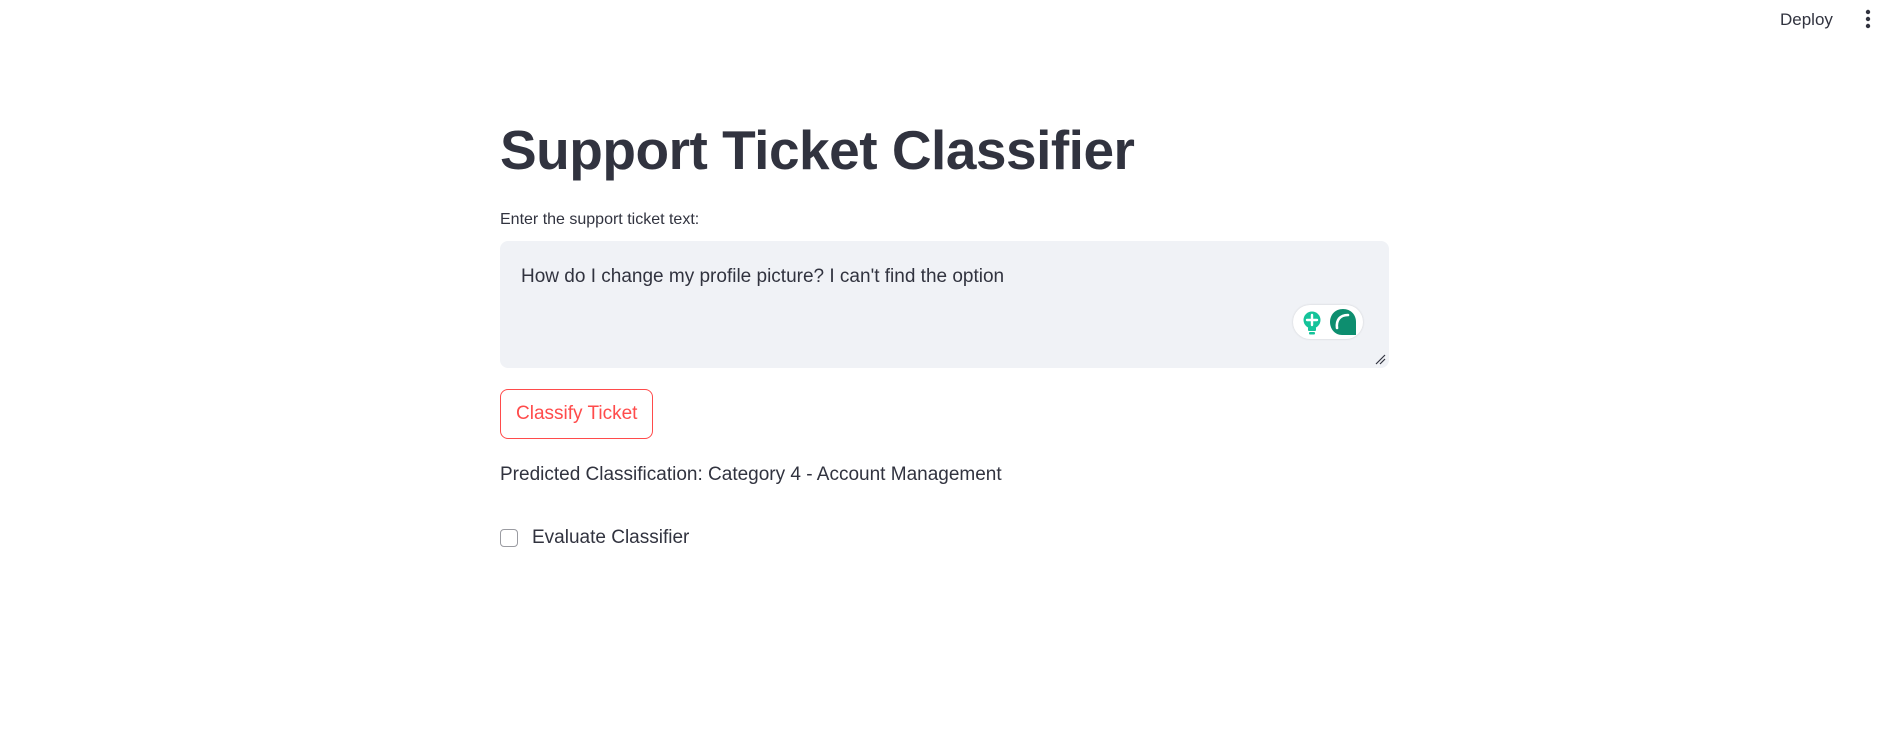  I want to click on main-menu-button, so click(1868, 19).